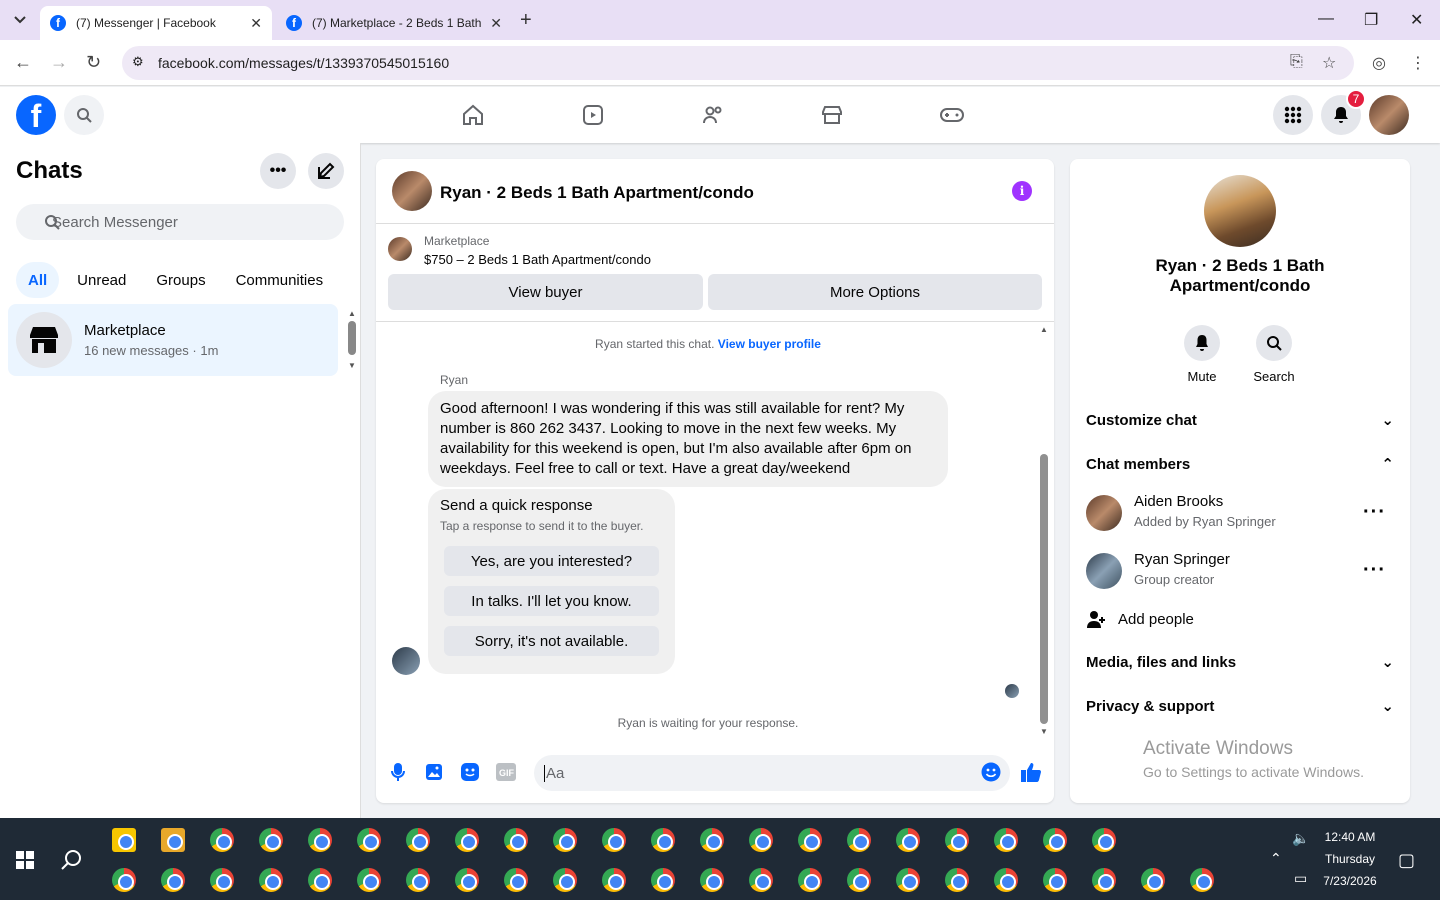  I want to click on info-icon: i, so click(1022, 191).